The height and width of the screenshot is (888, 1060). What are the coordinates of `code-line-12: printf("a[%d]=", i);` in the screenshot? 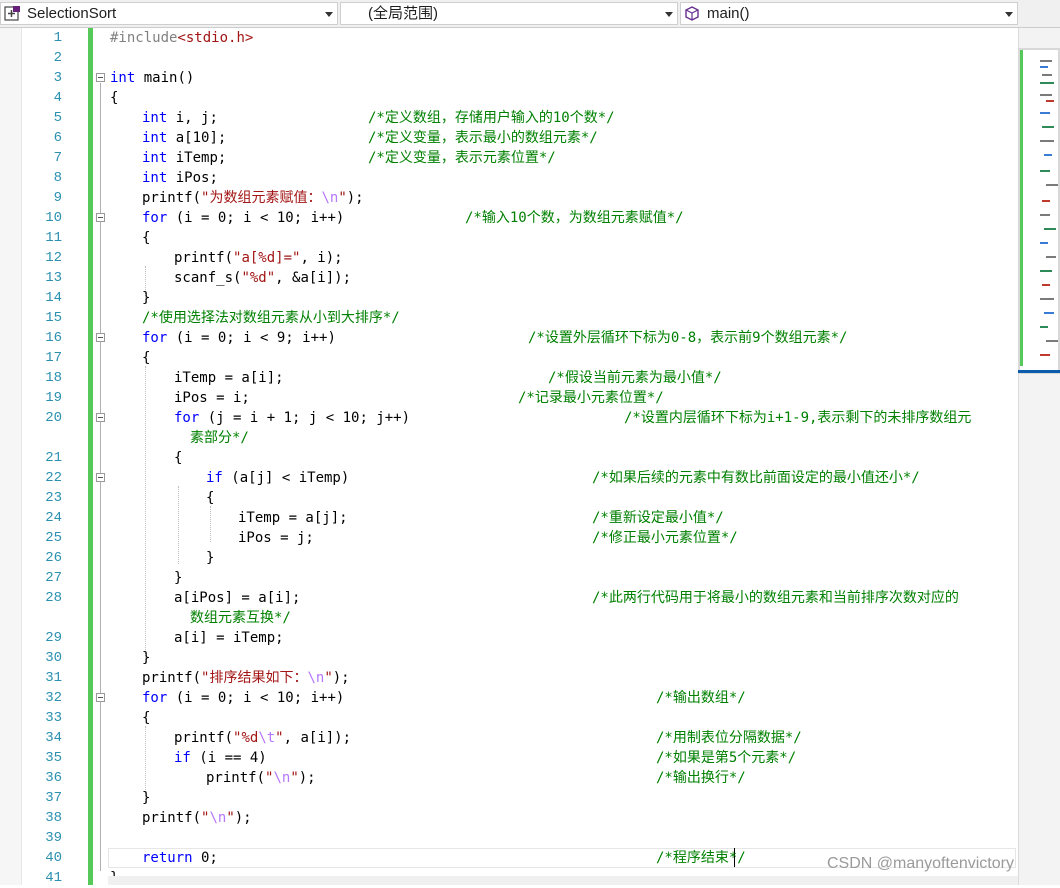 It's located at (258, 258).